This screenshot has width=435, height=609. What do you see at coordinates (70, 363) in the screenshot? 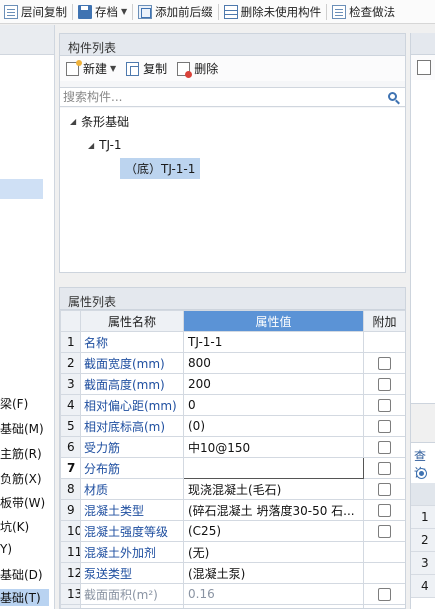
I see `row-number: 2` at bounding box center [70, 363].